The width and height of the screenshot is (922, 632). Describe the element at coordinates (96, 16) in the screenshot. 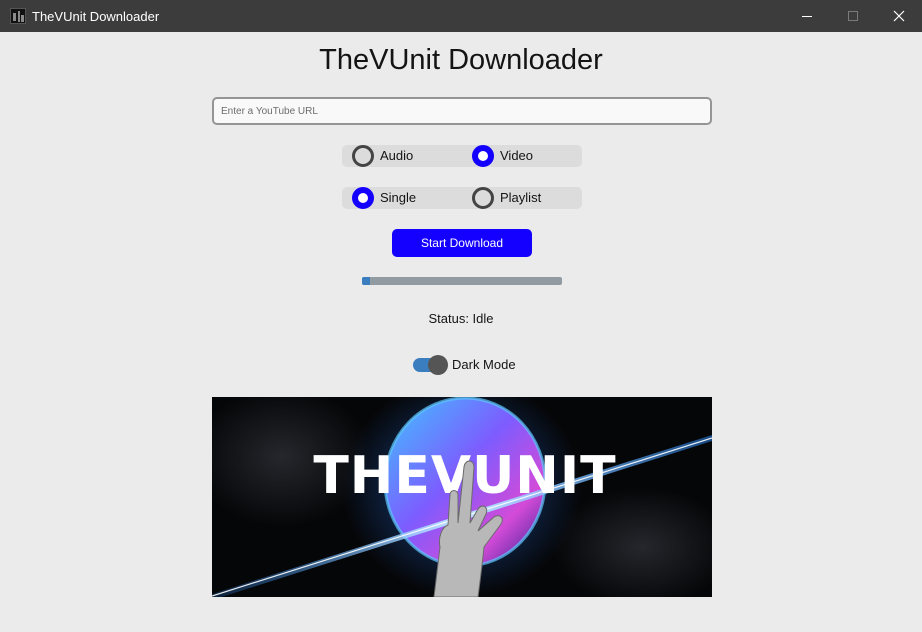

I see `window-title: TheVUnit Downloader` at that location.